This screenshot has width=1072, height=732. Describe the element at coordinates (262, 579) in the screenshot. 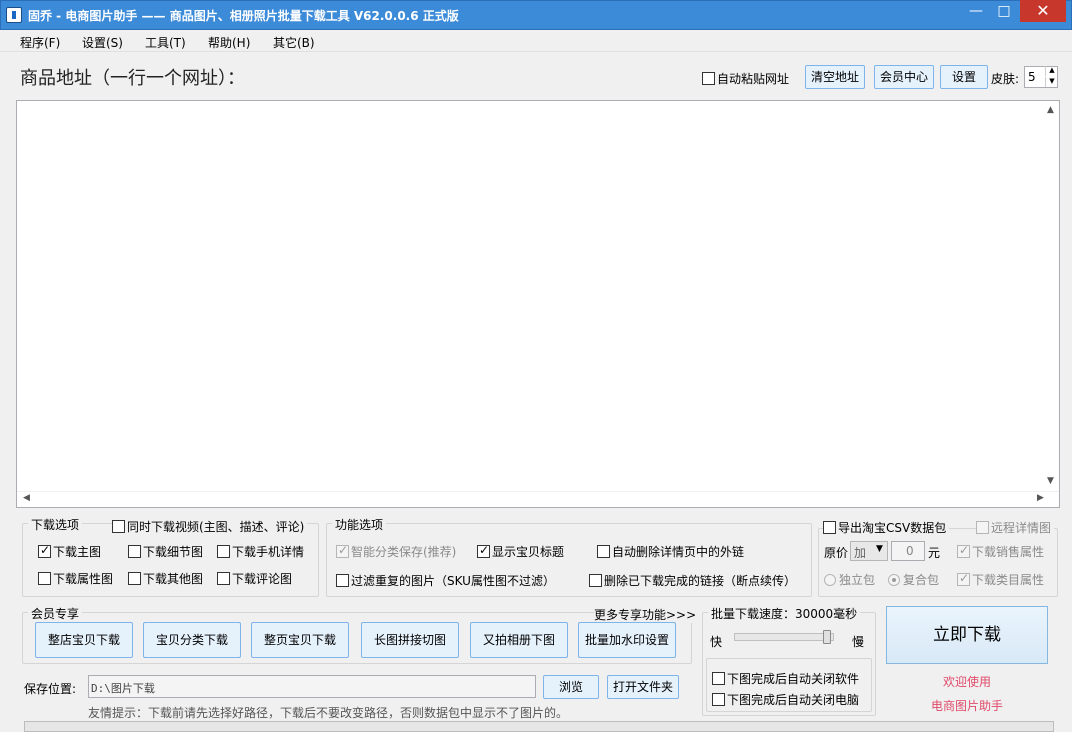

I see `download-review-label: 下载评论图` at that location.